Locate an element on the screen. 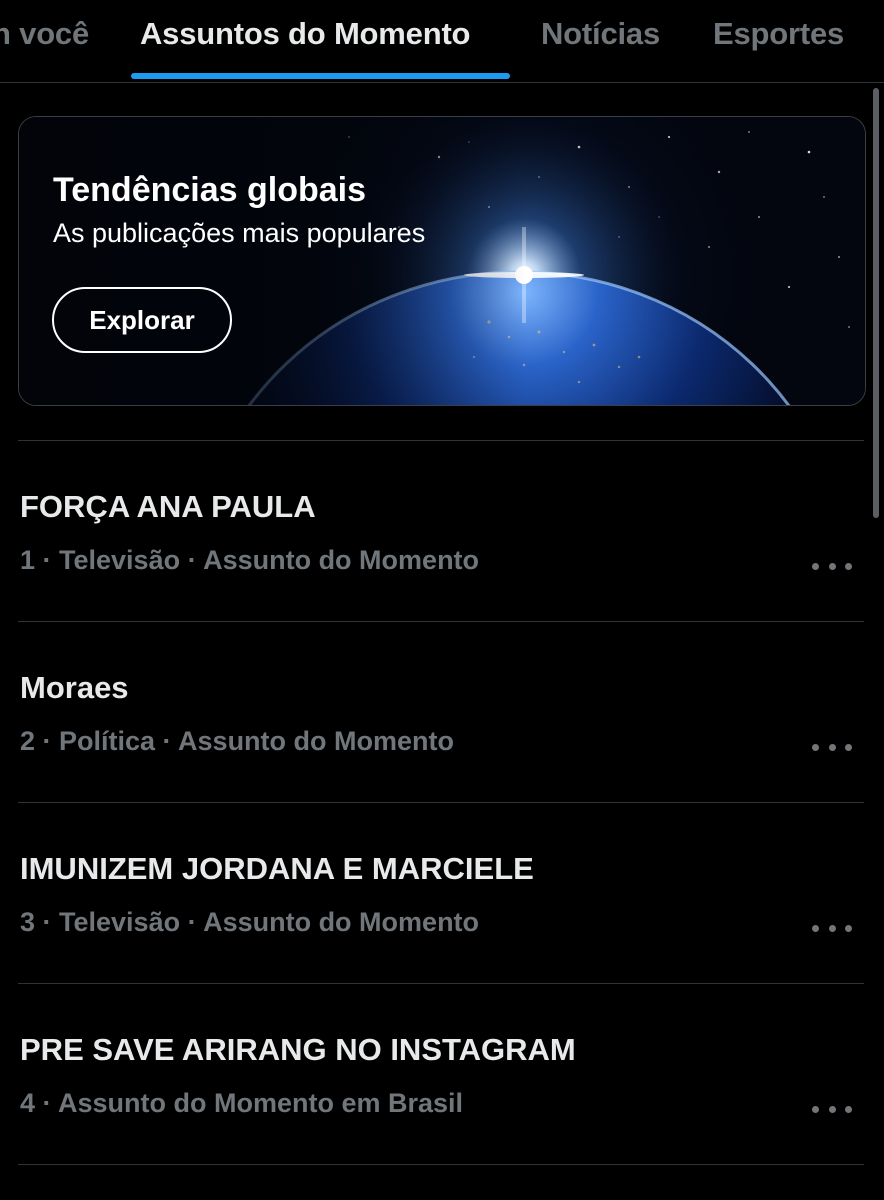 The height and width of the screenshot is (1200, 884). banner-subtitle: As publicações mais populares is located at coordinates (239, 233).